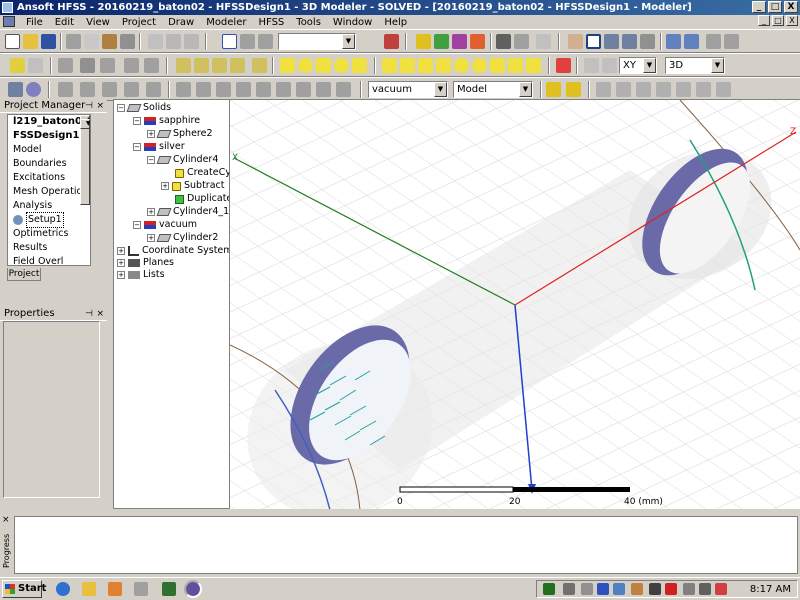  What do you see at coordinates (423, 41) in the screenshot?
I see `validate-icon` at bounding box center [423, 41].